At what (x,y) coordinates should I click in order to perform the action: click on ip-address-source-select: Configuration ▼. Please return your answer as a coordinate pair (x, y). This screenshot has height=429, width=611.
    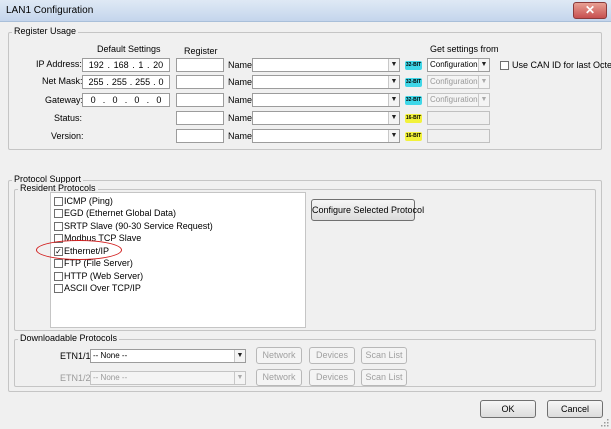
    Looking at the image, I should click on (458, 65).